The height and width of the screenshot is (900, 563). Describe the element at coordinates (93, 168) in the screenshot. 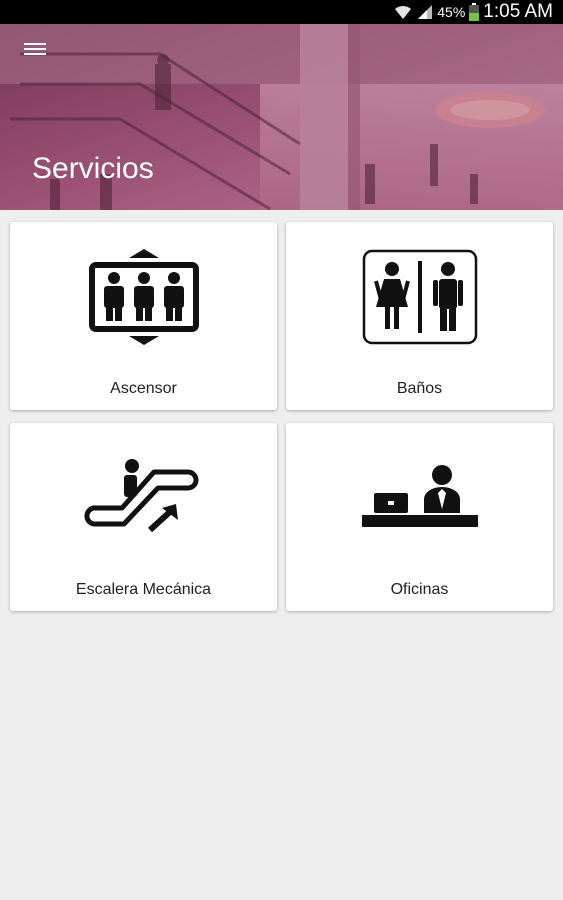

I see `page-title: Servicios` at that location.